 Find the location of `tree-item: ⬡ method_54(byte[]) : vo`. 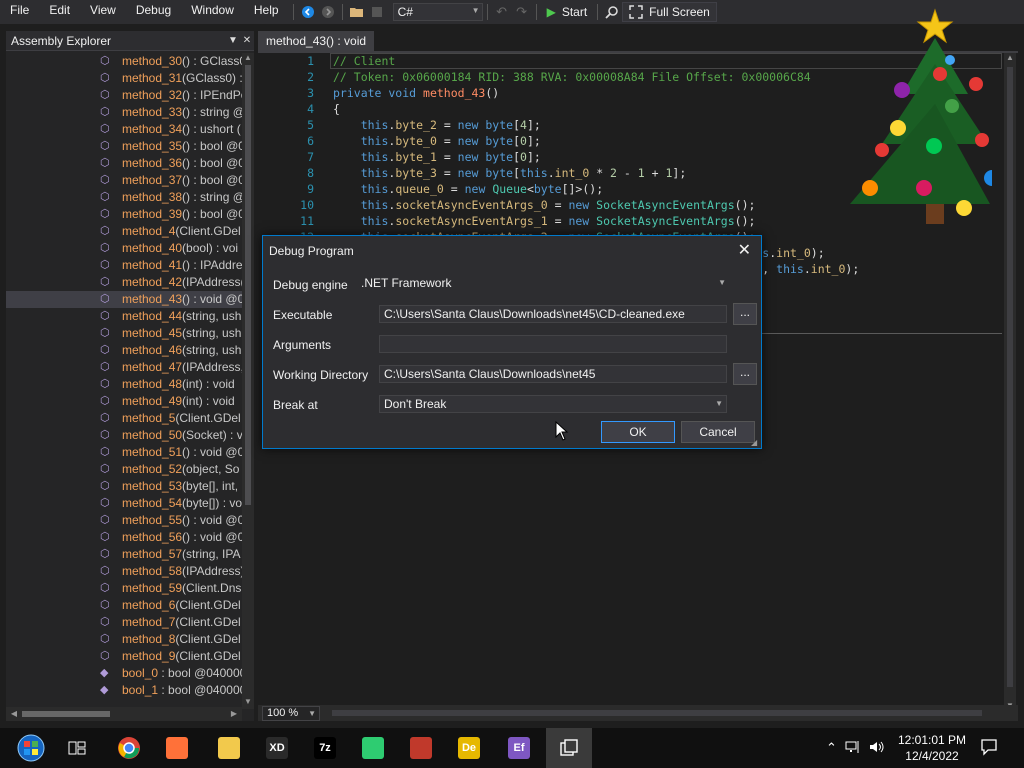

tree-item: ⬡ method_54(byte[]) : vo is located at coordinates (124, 503).